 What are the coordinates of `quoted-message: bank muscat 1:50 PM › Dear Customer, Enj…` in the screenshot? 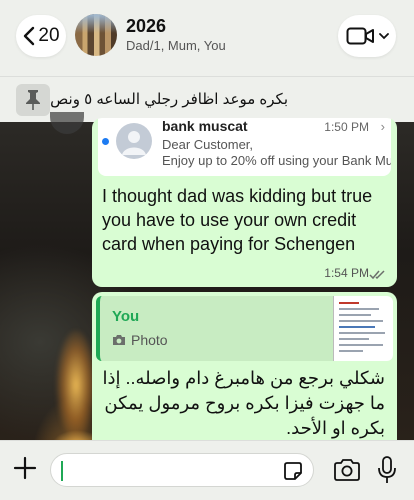 It's located at (244, 147).